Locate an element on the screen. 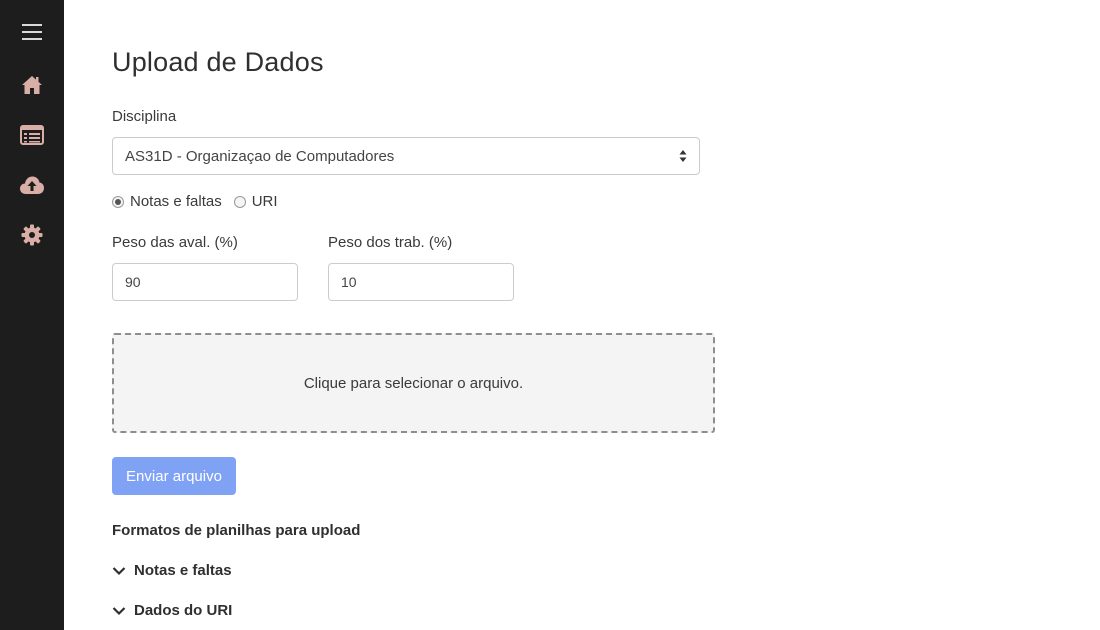 This screenshot has height=630, width=1100. dropzone-text: Clique para selecionar o arquivo. is located at coordinates (413, 383).